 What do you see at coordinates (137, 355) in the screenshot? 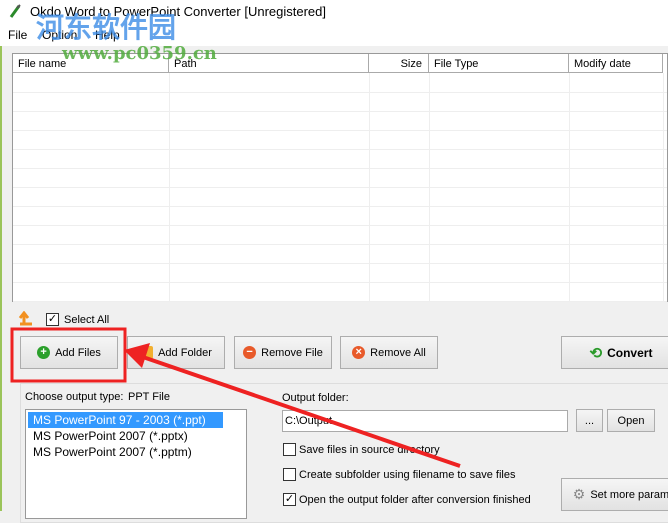
I see `arrow-head-icon` at bounding box center [137, 355].